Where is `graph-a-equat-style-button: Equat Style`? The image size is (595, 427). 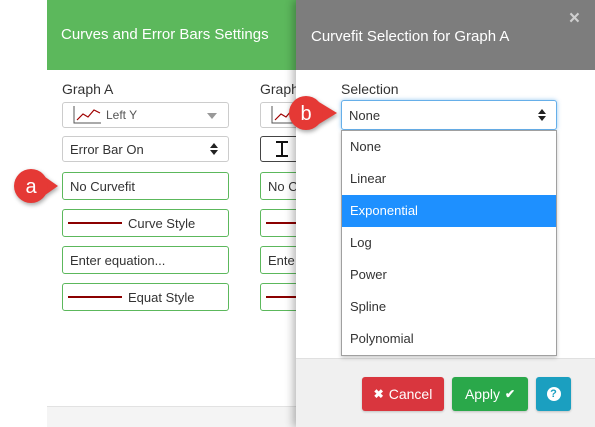 graph-a-equat-style-button: Equat Style is located at coordinates (145, 297).